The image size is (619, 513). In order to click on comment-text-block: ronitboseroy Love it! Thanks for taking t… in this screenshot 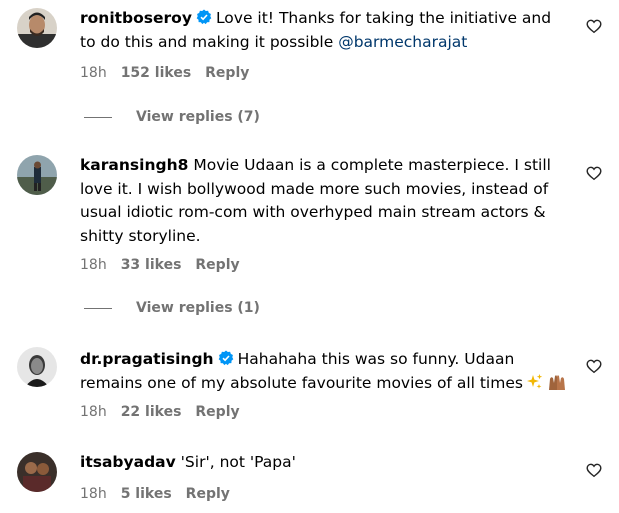, I will do `click(325, 30)`.